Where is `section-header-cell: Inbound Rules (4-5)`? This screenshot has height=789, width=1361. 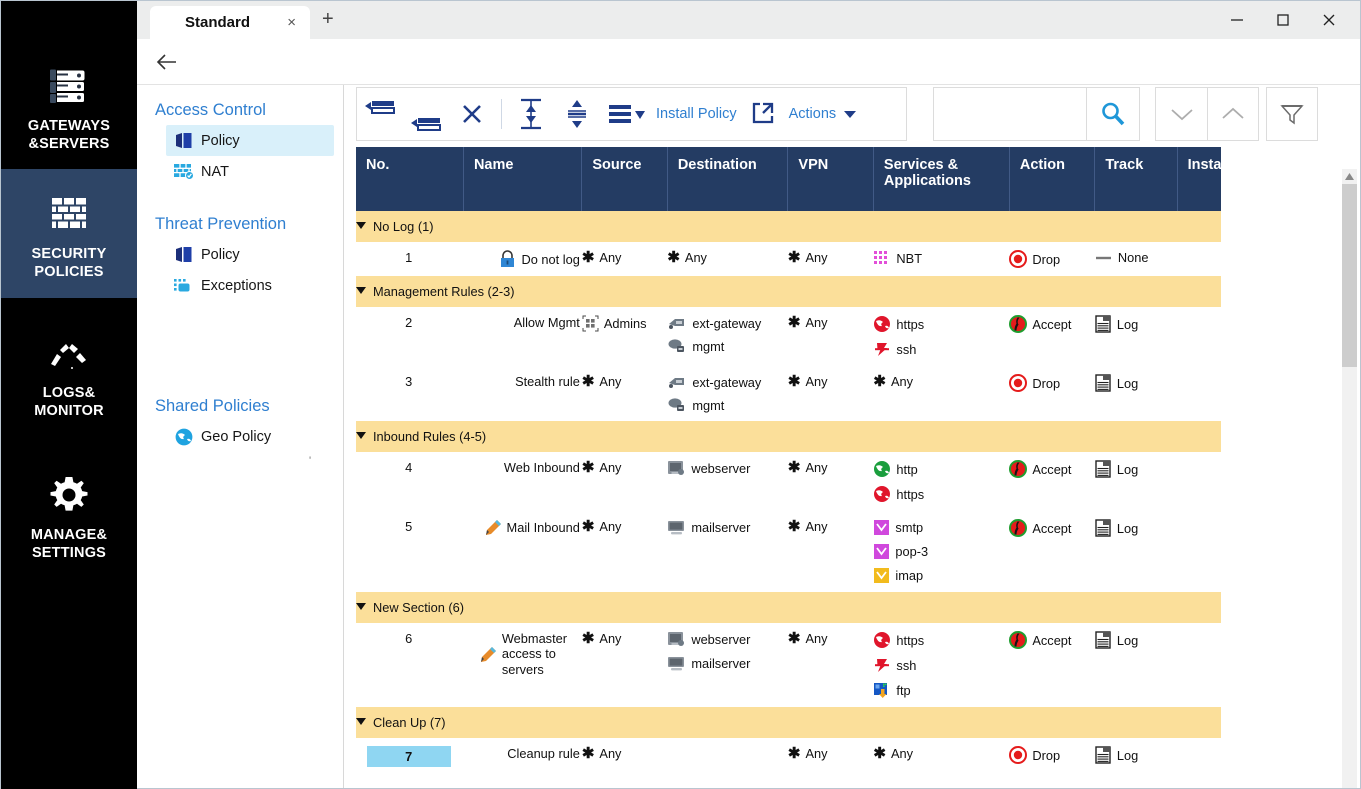
section-header-cell: Inbound Rules (4-5) is located at coordinates (788, 436).